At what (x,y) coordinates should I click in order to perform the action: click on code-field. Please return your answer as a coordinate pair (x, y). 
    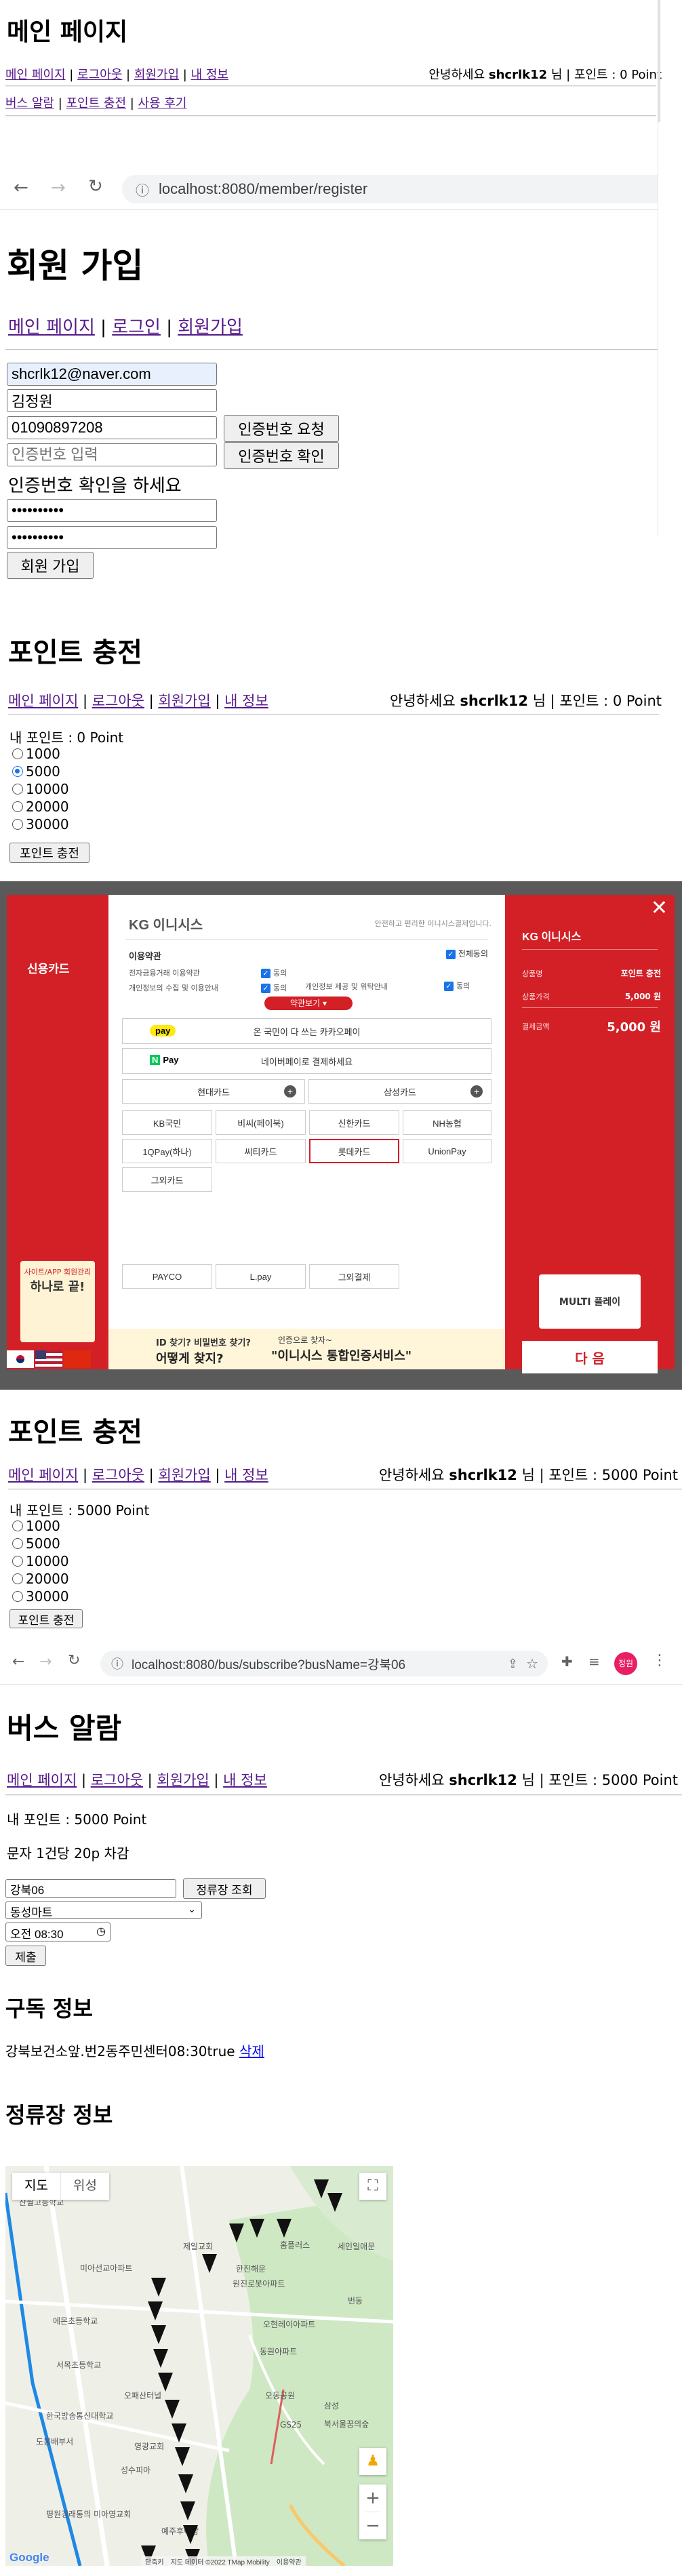
    Looking at the image, I should click on (112, 454).